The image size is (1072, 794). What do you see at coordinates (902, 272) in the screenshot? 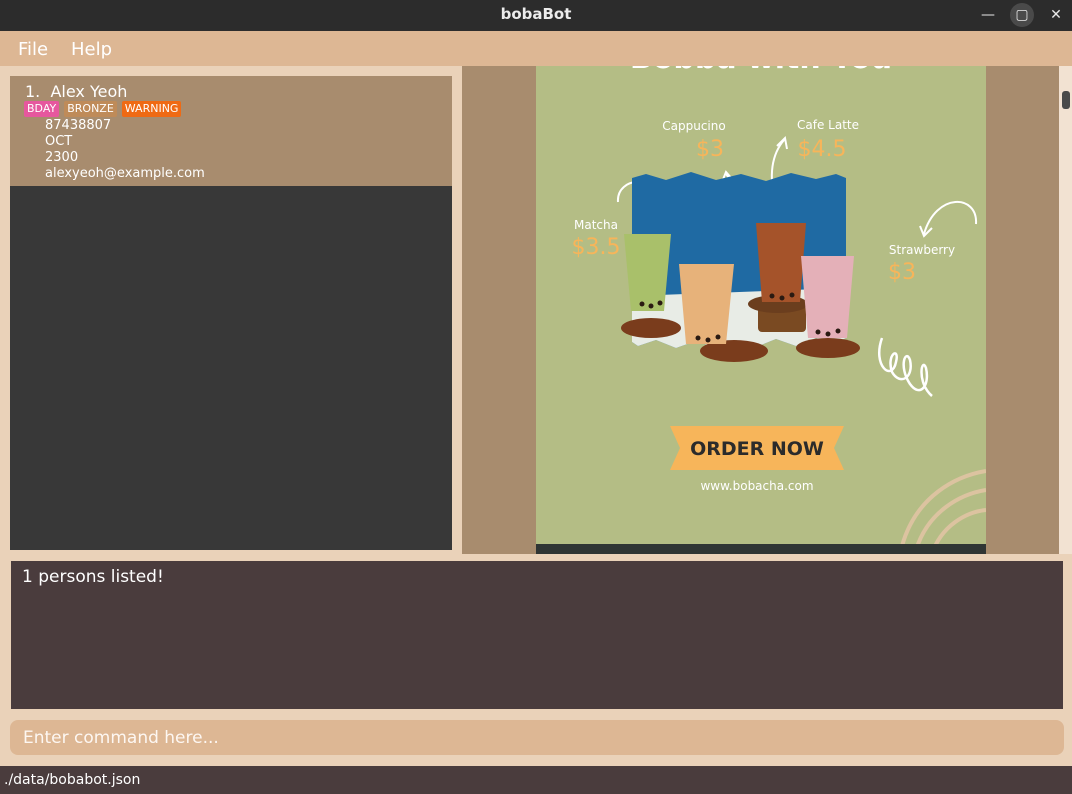
I see `drink-price-strawberry: $3` at bounding box center [902, 272].